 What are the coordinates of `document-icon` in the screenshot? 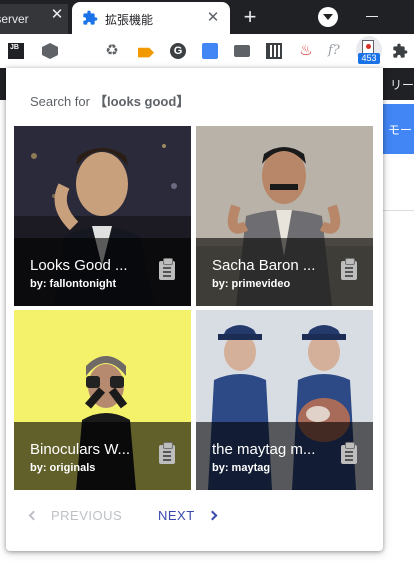 It's located at (368, 47).